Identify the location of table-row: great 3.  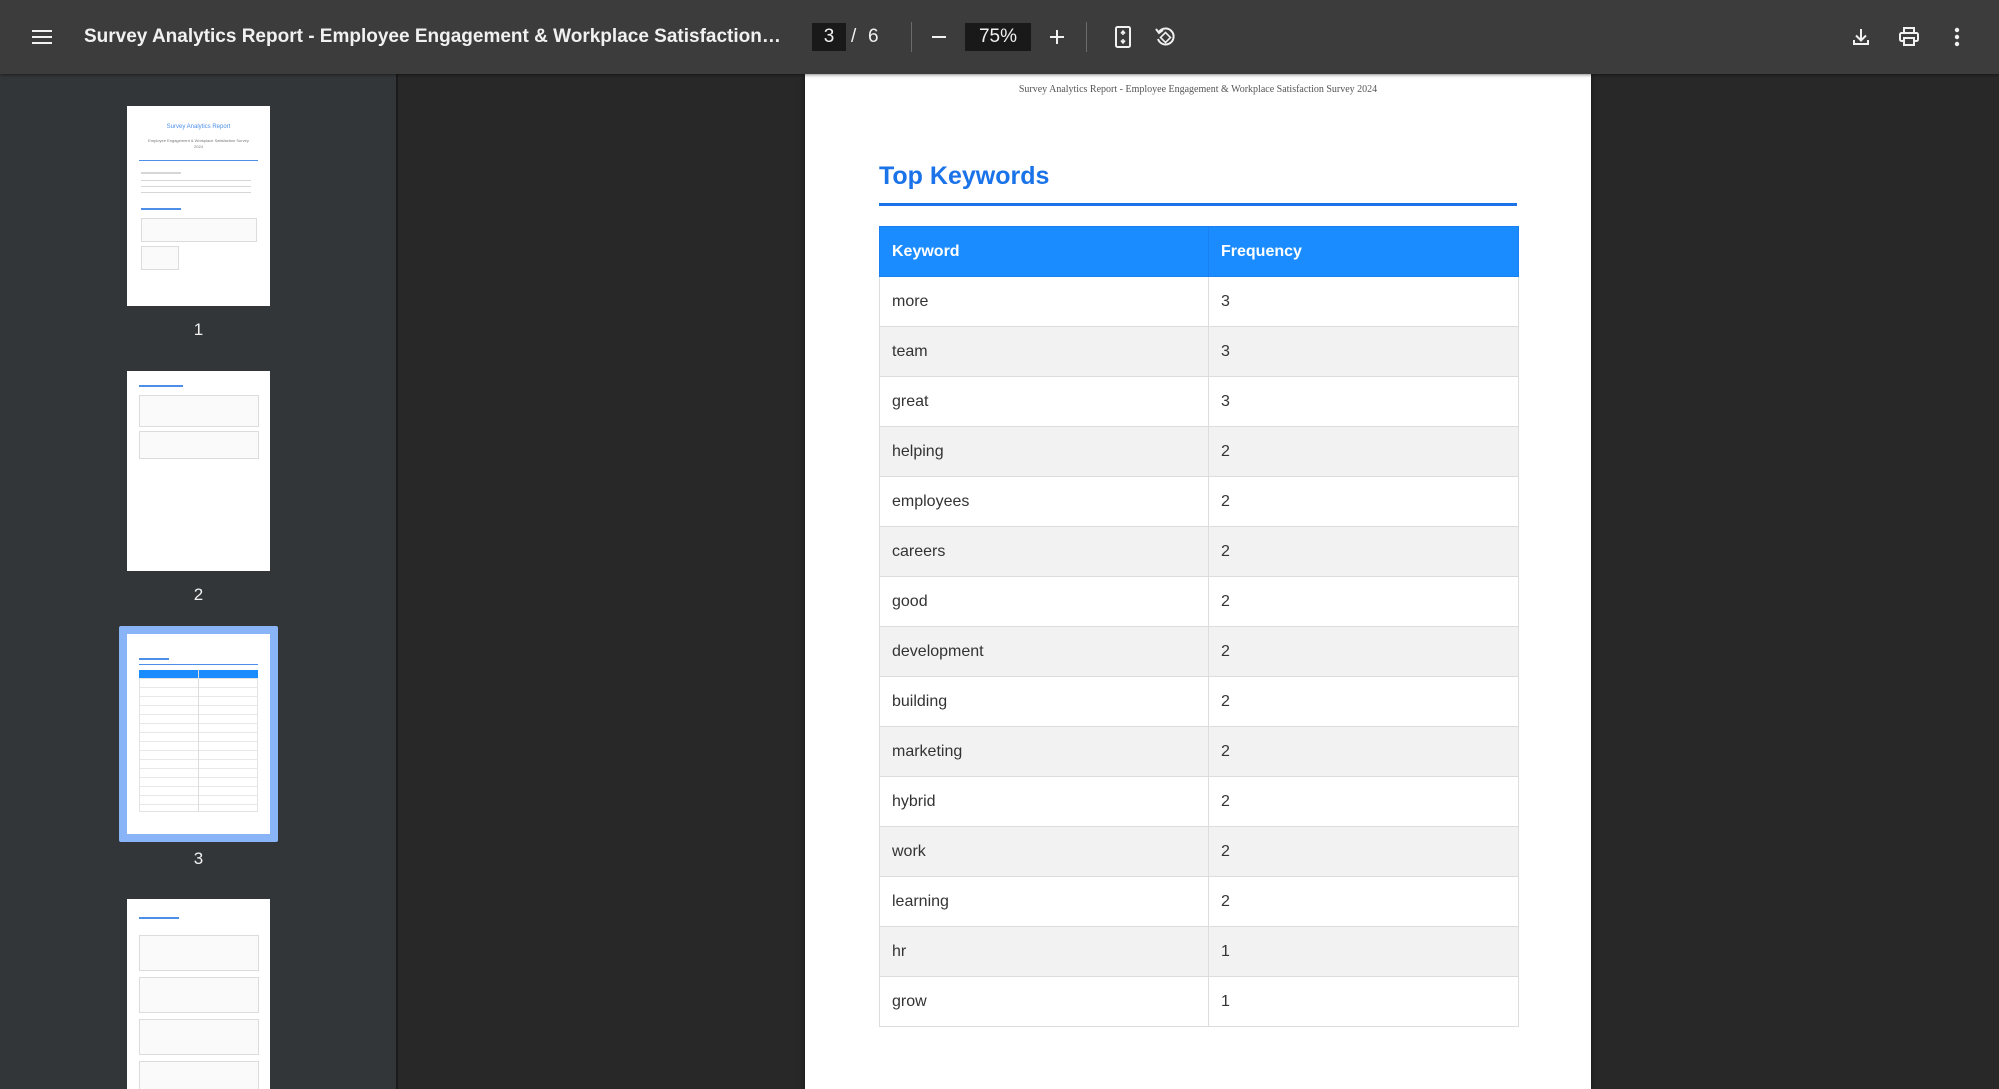
(1199, 401).